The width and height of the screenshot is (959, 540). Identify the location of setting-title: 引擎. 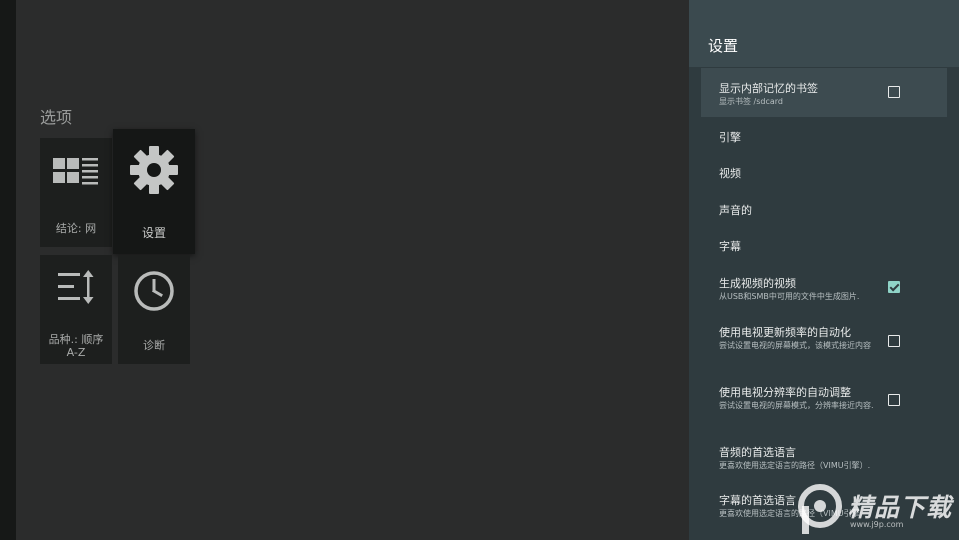
(730, 137).